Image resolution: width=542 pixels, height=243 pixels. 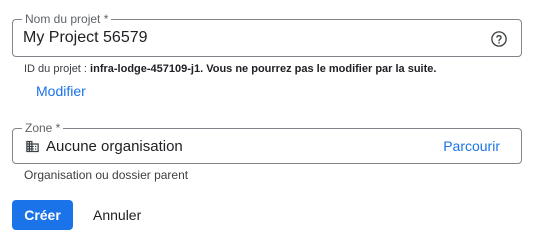 I want to click on project-id-prefix: ID du projet :, so click(x=57, y=69).